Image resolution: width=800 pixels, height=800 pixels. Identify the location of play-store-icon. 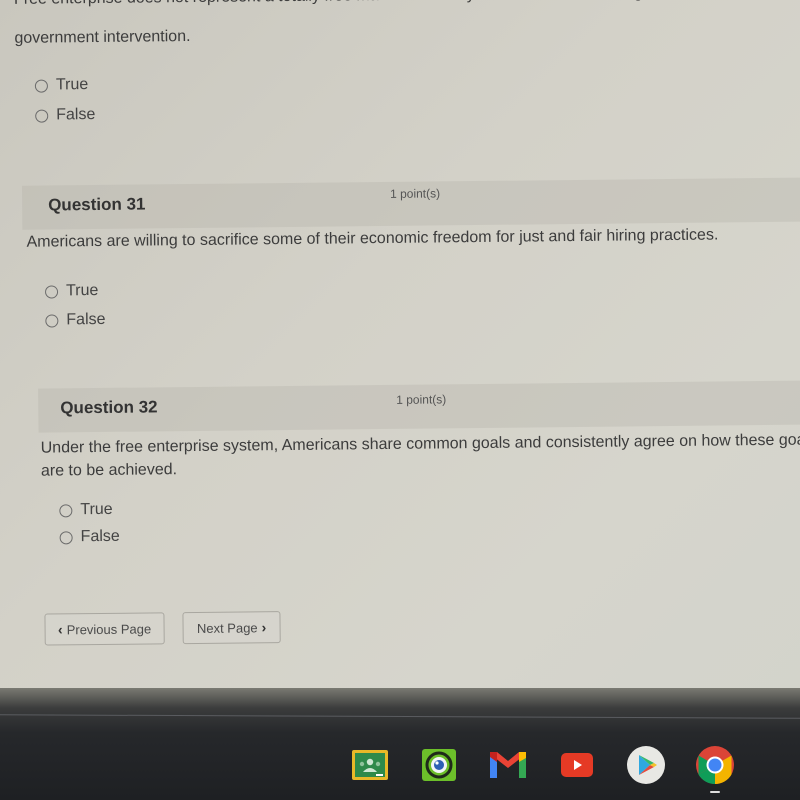
(646, 765).